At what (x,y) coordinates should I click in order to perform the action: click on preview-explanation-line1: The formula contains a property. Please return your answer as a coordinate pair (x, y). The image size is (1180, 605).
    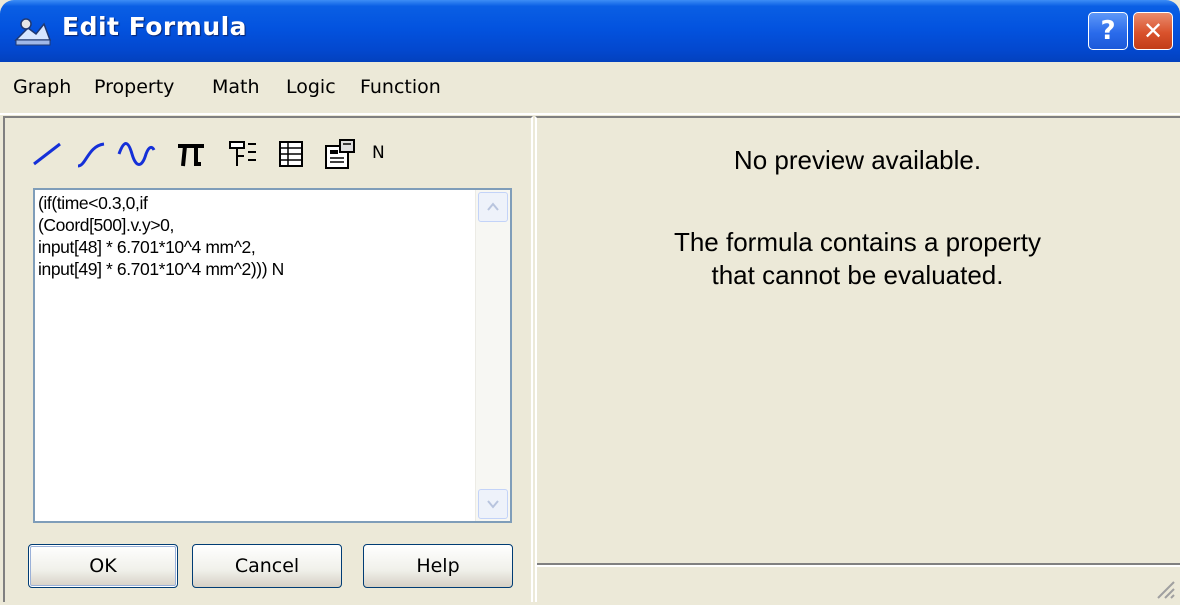
    Looking at the image, I should click on (857, 242).